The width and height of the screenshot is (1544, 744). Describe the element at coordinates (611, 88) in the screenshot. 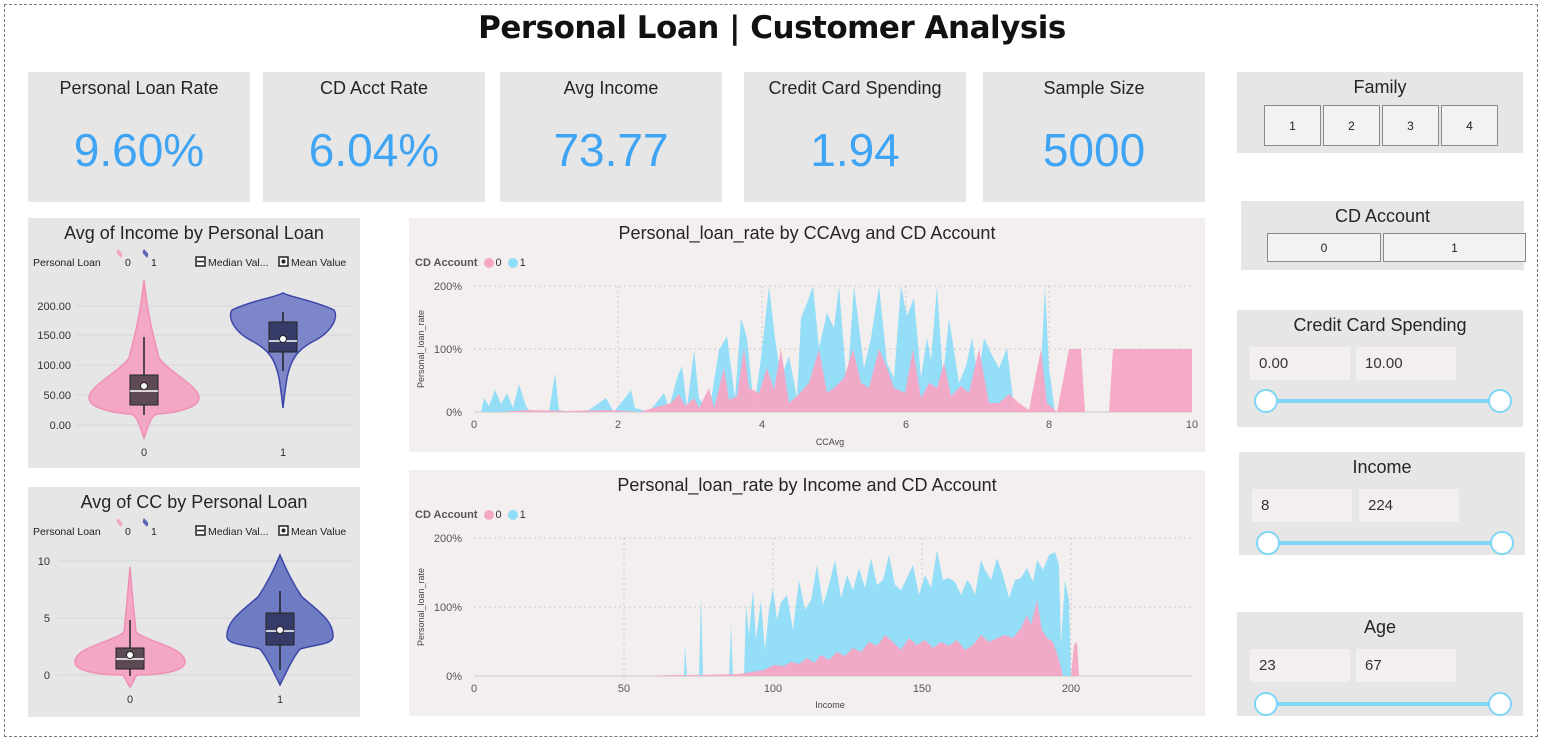

I see `kpi-label: Avg Income` at that location.